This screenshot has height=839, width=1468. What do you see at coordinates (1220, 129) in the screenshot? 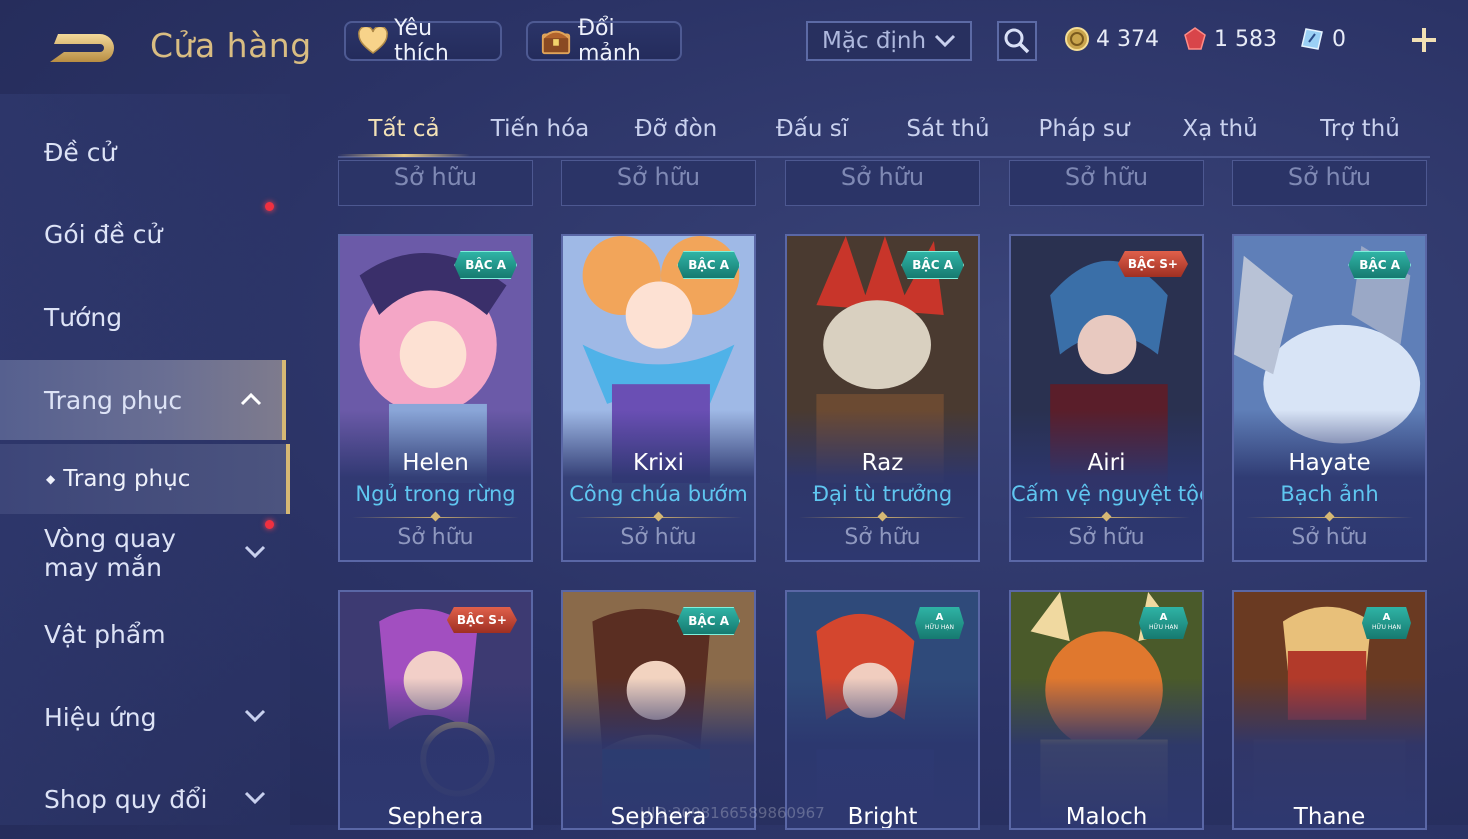
I see `tab-marksman: Xạ thủ` at bounding box center [1220, 129].